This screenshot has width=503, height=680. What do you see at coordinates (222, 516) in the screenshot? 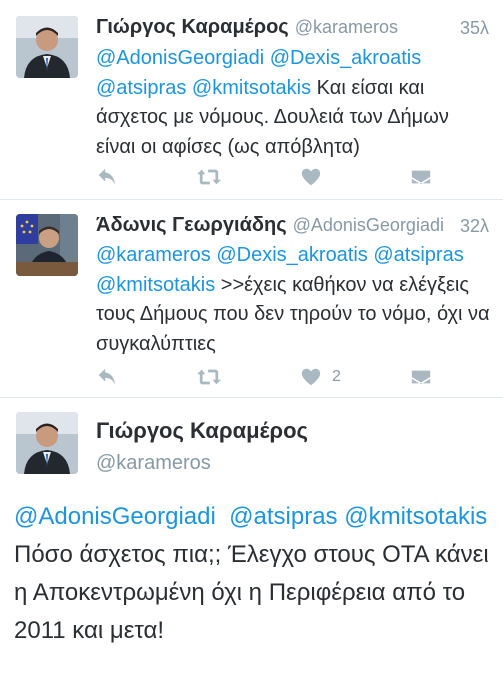
I see `text-span` at bounding box center [222, 516].